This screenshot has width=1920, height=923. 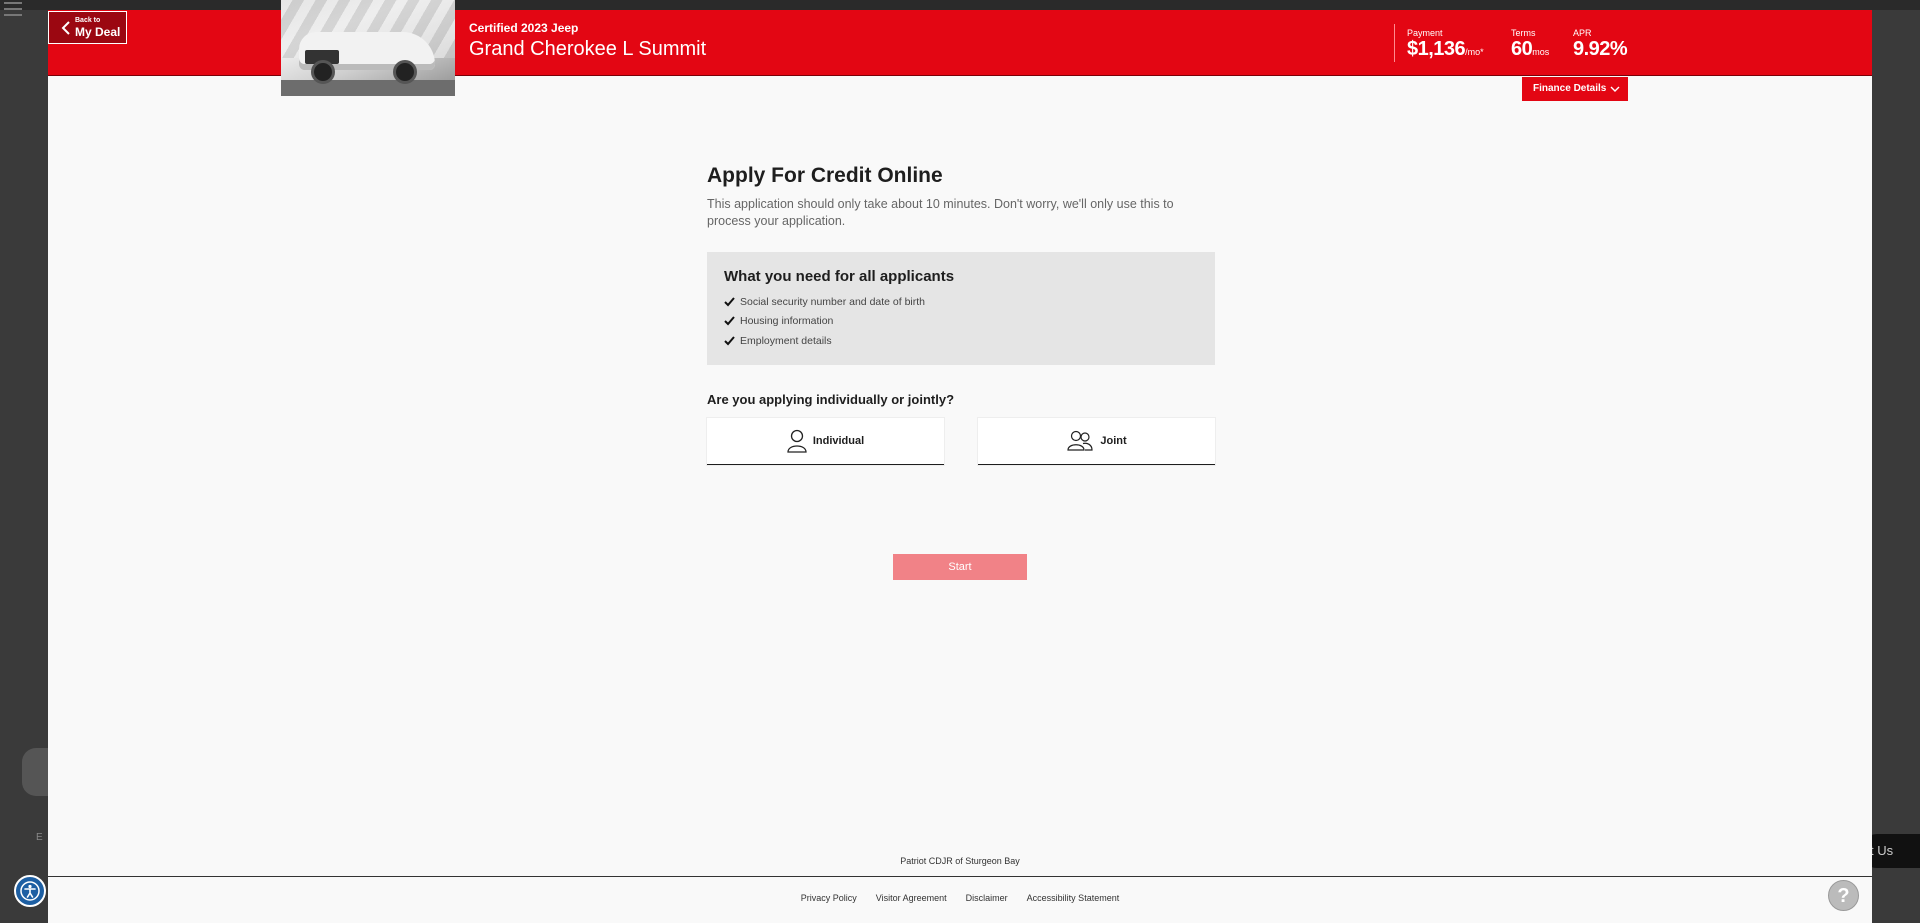 What do you see at coordinates (961, 441) in the screenshot?
I see `applicant-type-choices: Individual Joint` at bounding box center [961, 441].